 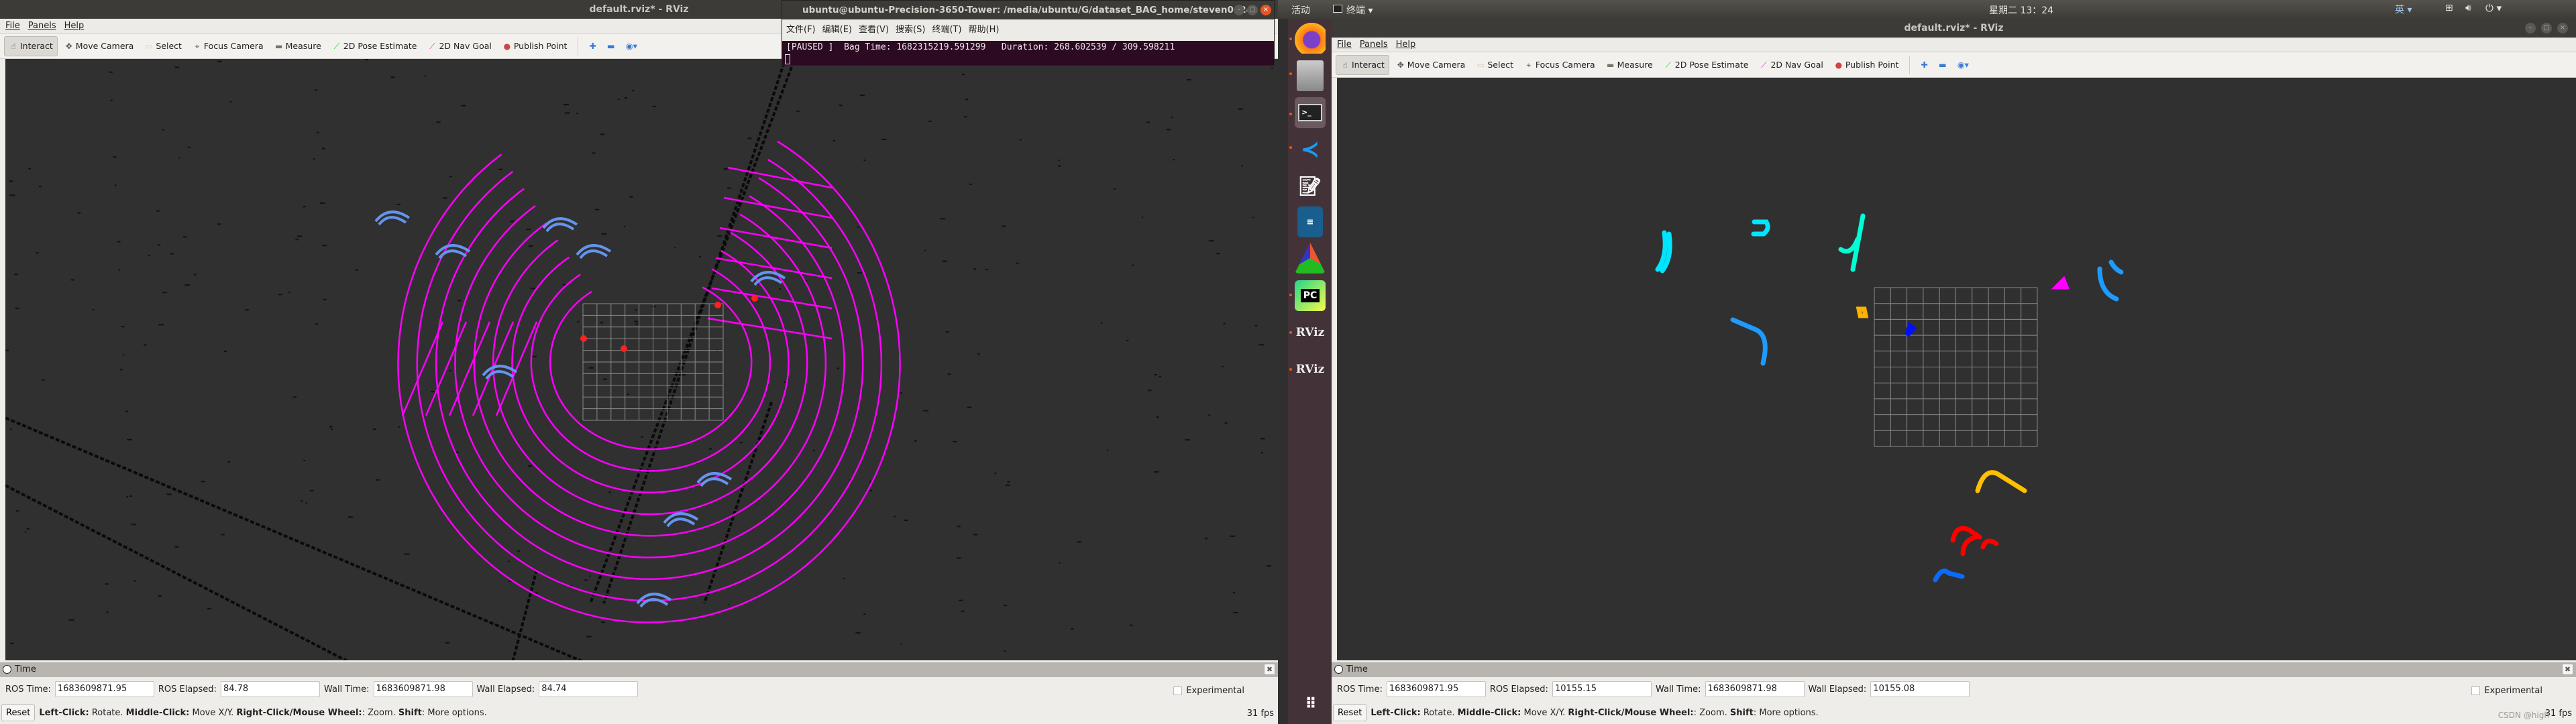 I want to click on running-indicator, so click(x=1290, y=295).